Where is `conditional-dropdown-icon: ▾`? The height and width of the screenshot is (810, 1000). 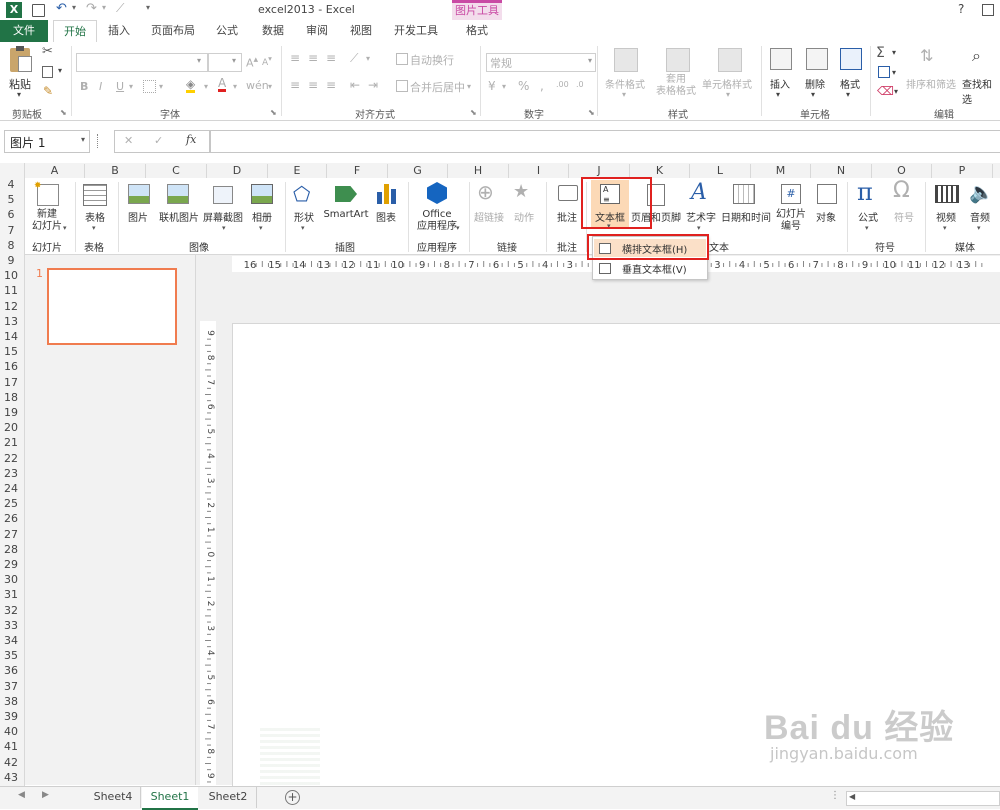
conditional-dropdown-icon: ▾ is located at coordinates (624, 94).